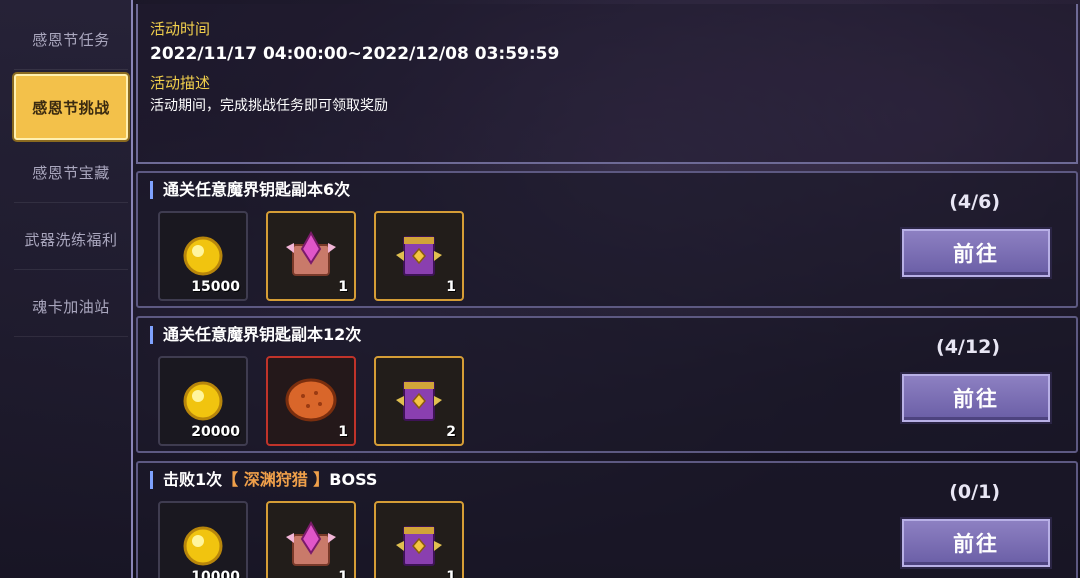  I want to click on sidebar-item-label: 魂卡加油站, so click(71, 307).